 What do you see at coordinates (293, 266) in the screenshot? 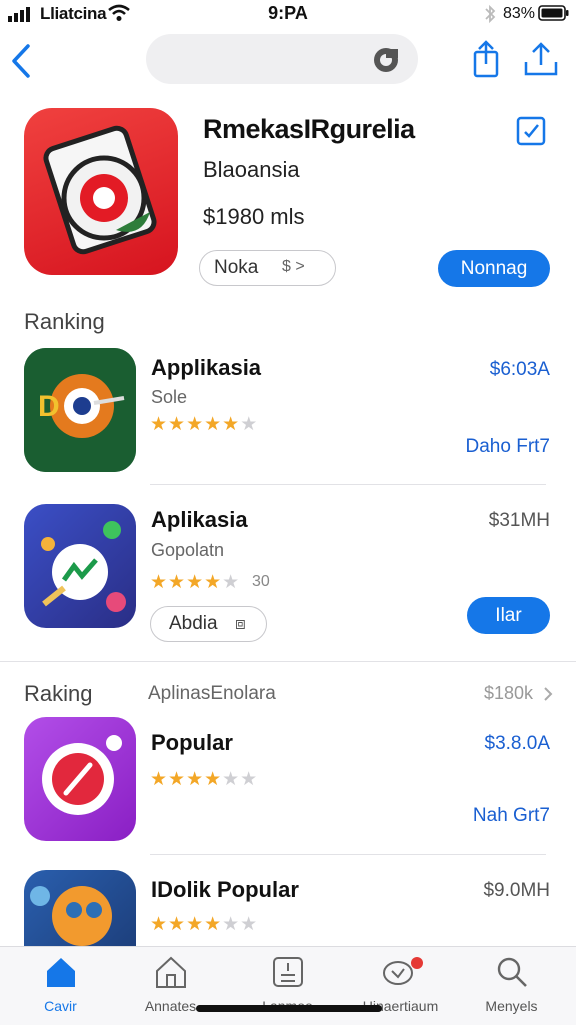
I see `featured-outline-extra: $ >` at bounding box center [293, 266].